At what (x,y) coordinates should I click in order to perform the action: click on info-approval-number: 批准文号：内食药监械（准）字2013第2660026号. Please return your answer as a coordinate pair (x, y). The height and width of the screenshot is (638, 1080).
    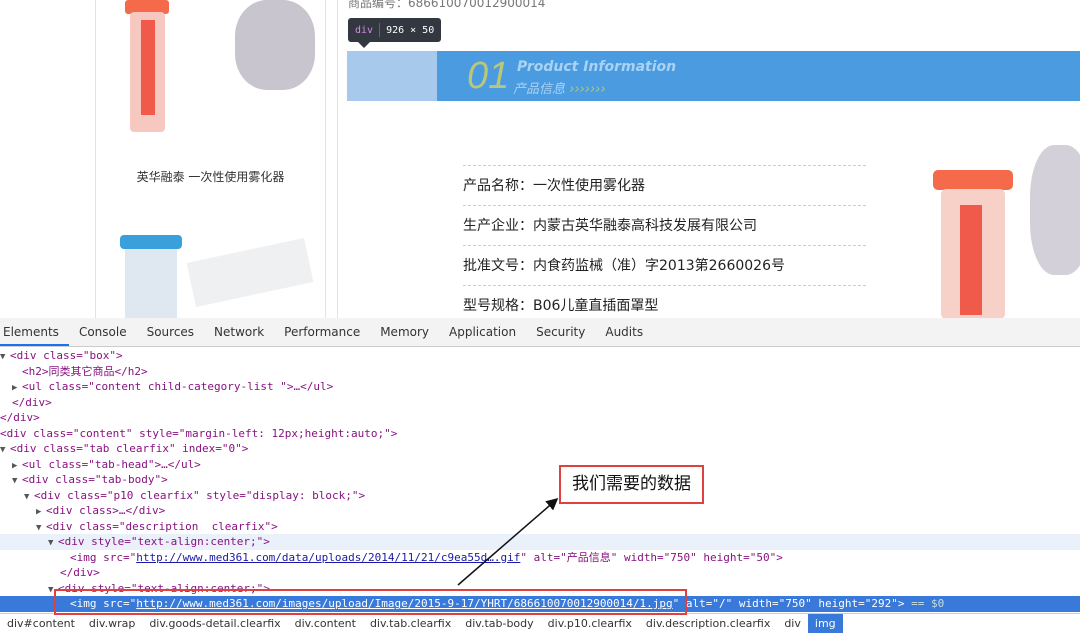
    Looking at the image, I should click on (664, 265).